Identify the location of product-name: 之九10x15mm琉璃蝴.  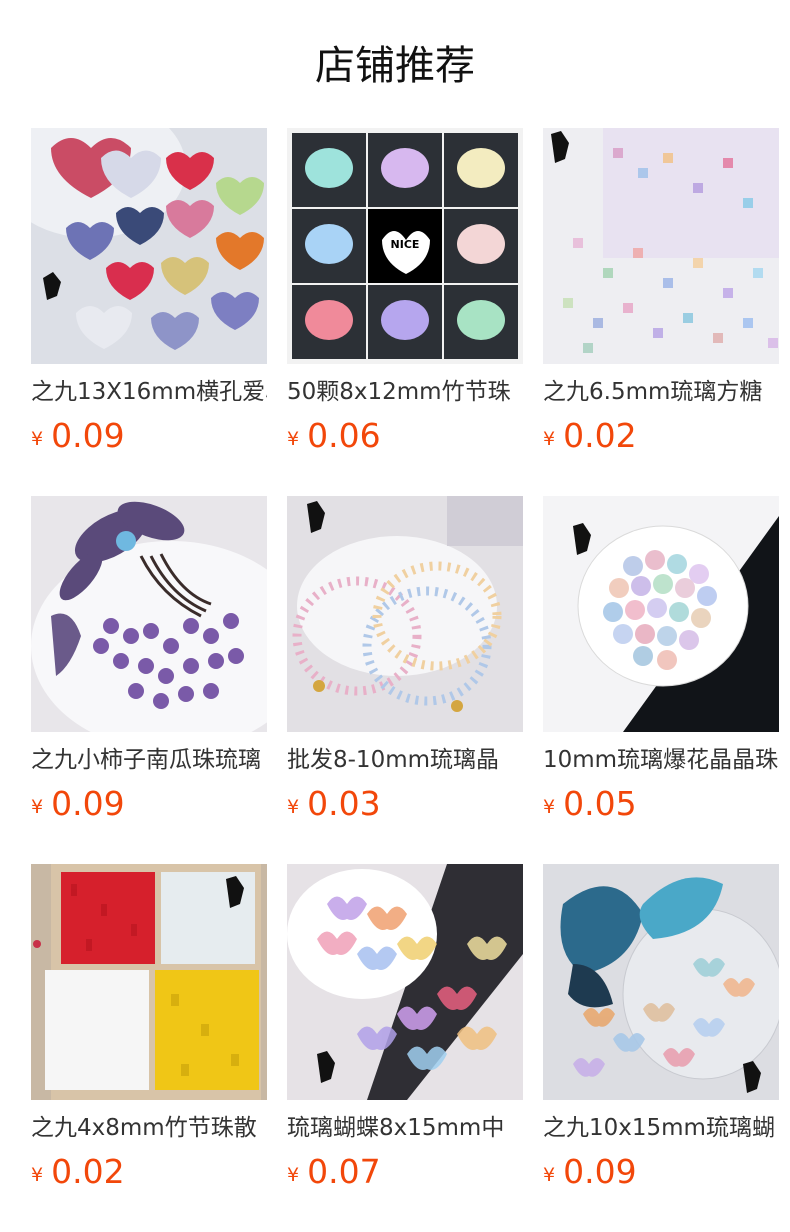
(661, 1128).